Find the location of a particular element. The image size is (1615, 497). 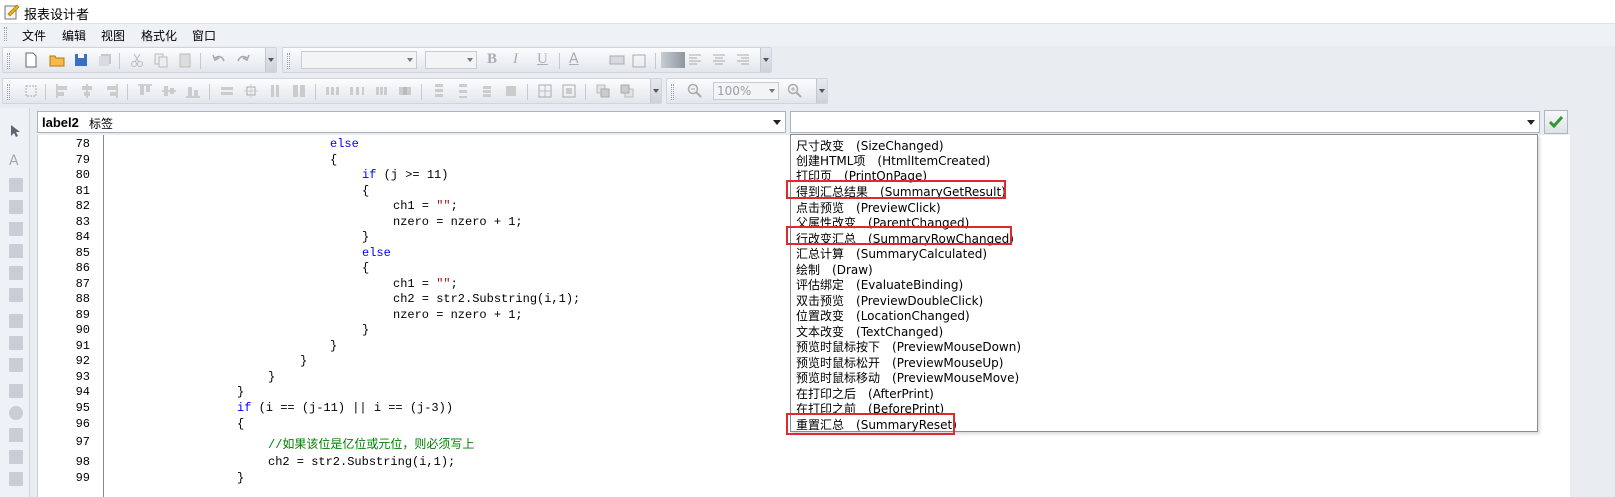

zoom-combo: 100% is located at coordinates (746, 91).